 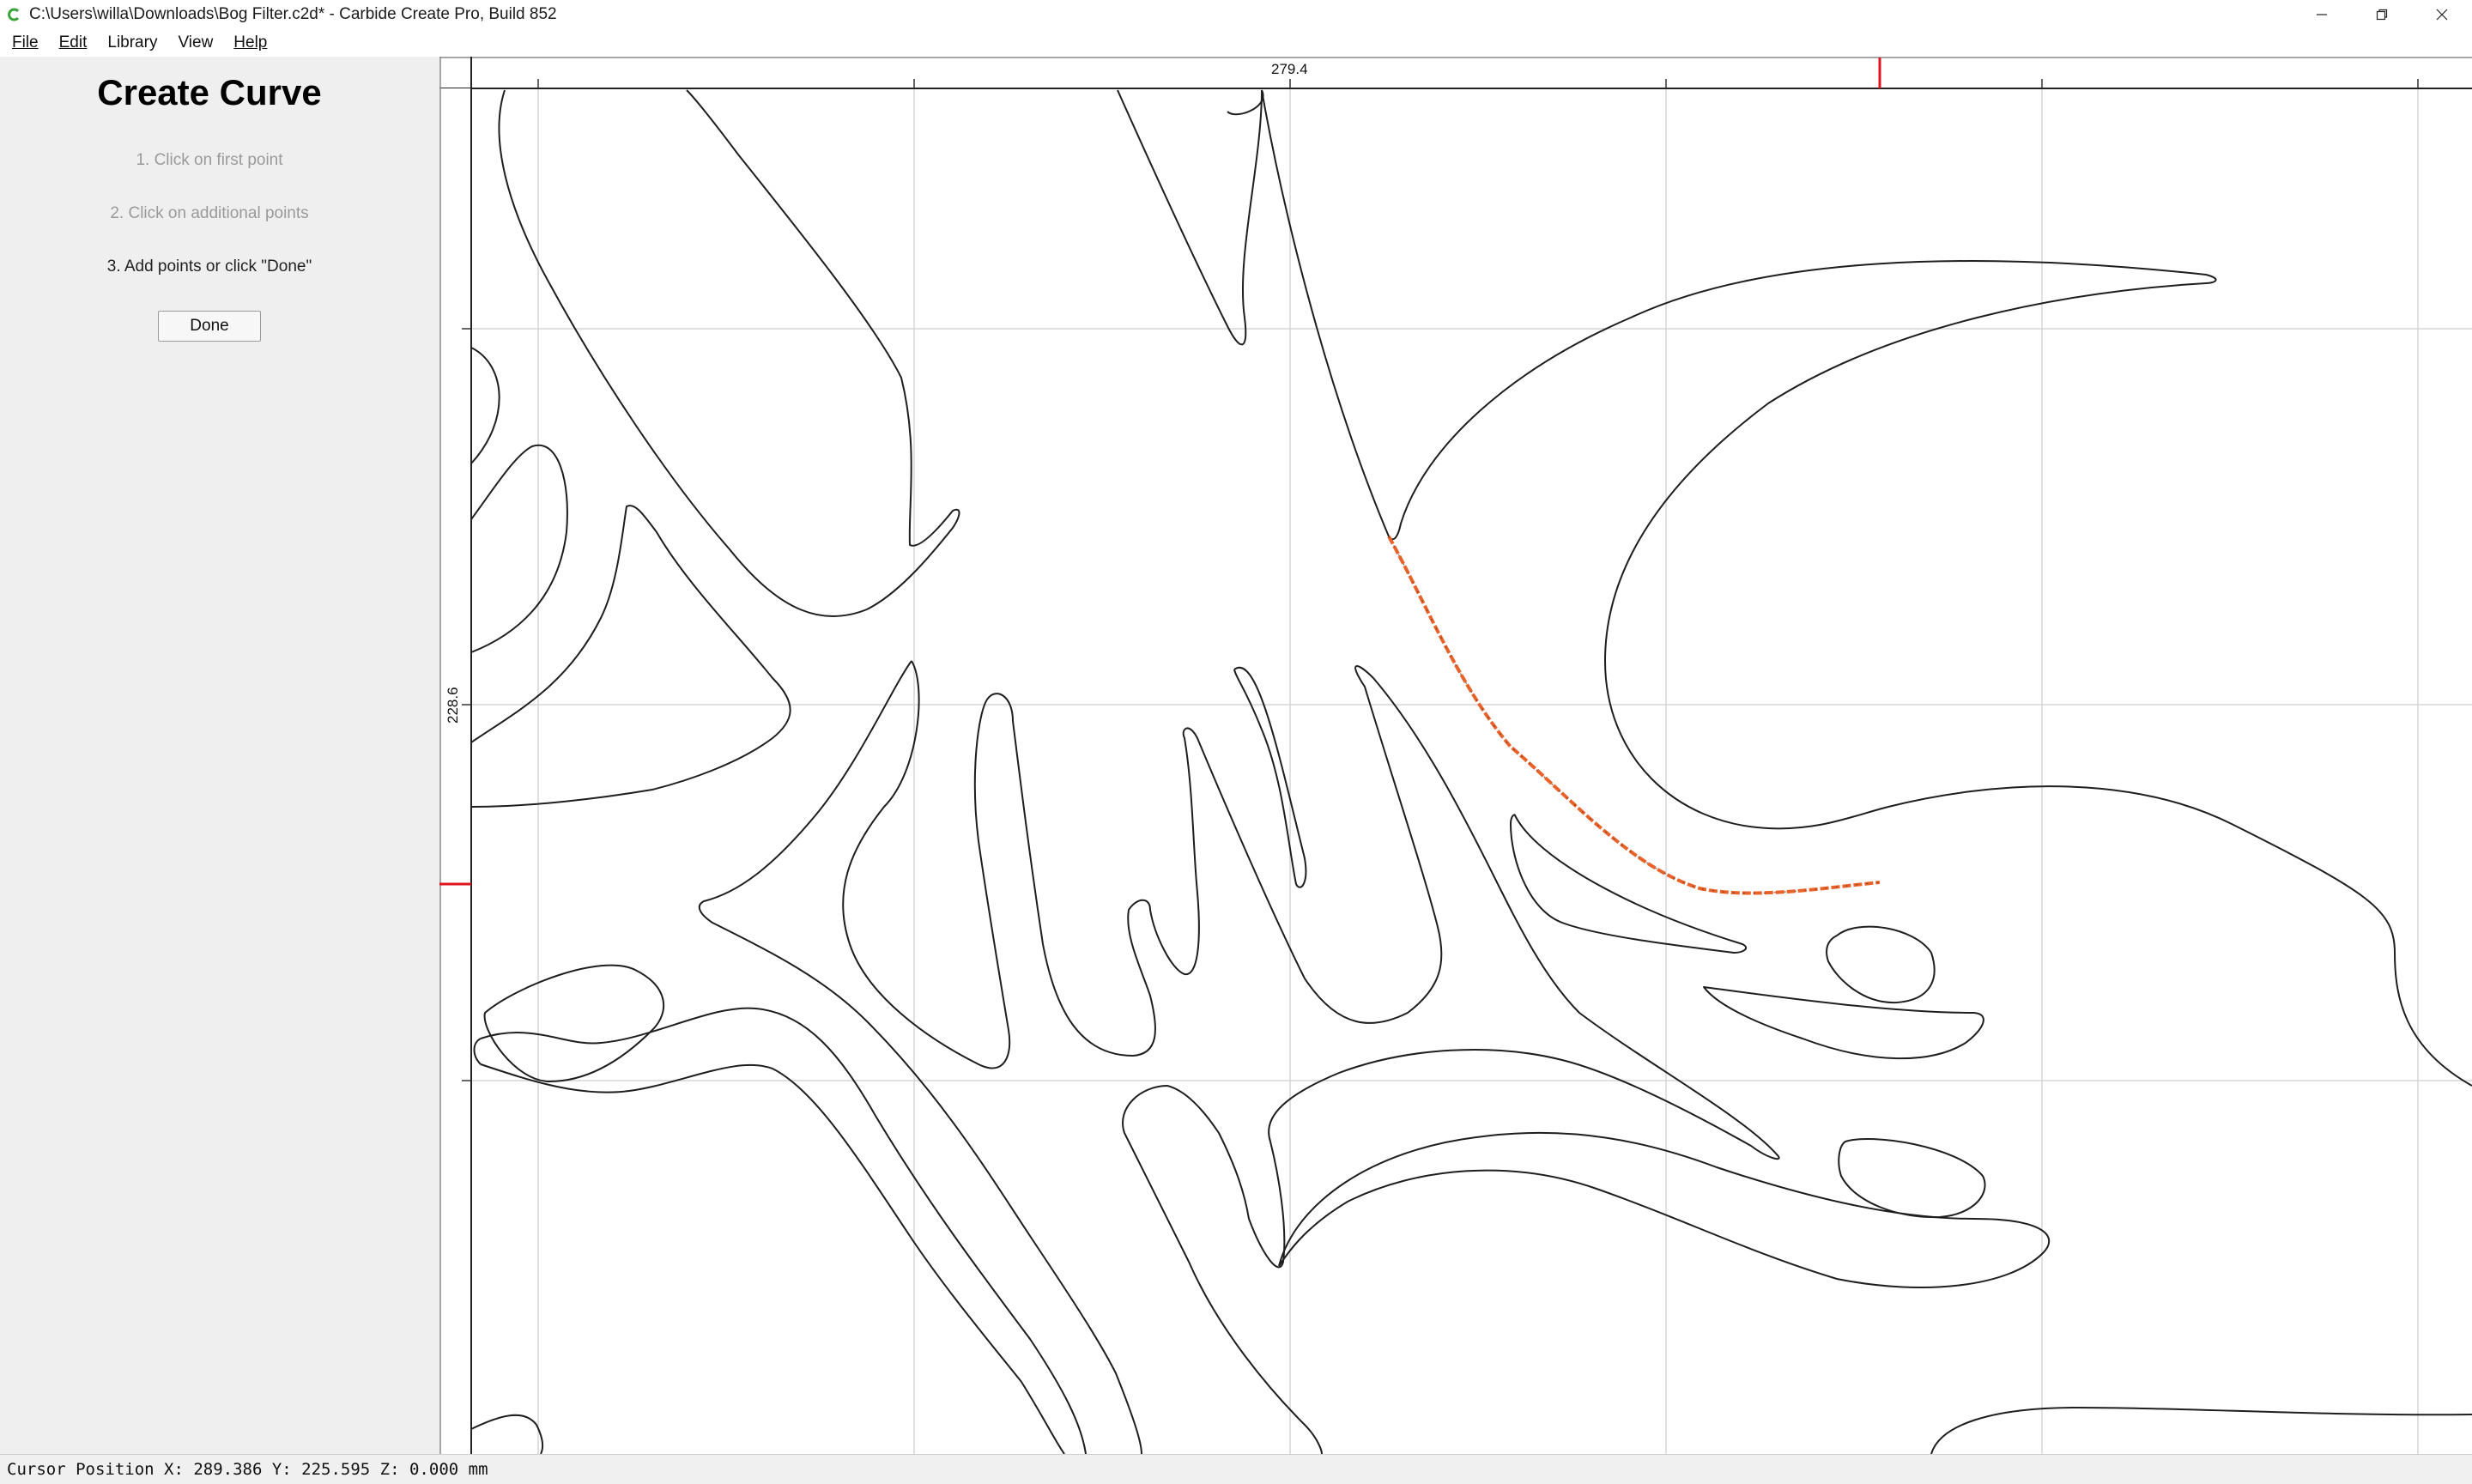 I want to click on menu-library-label: Library, so click(x=132, y=42).